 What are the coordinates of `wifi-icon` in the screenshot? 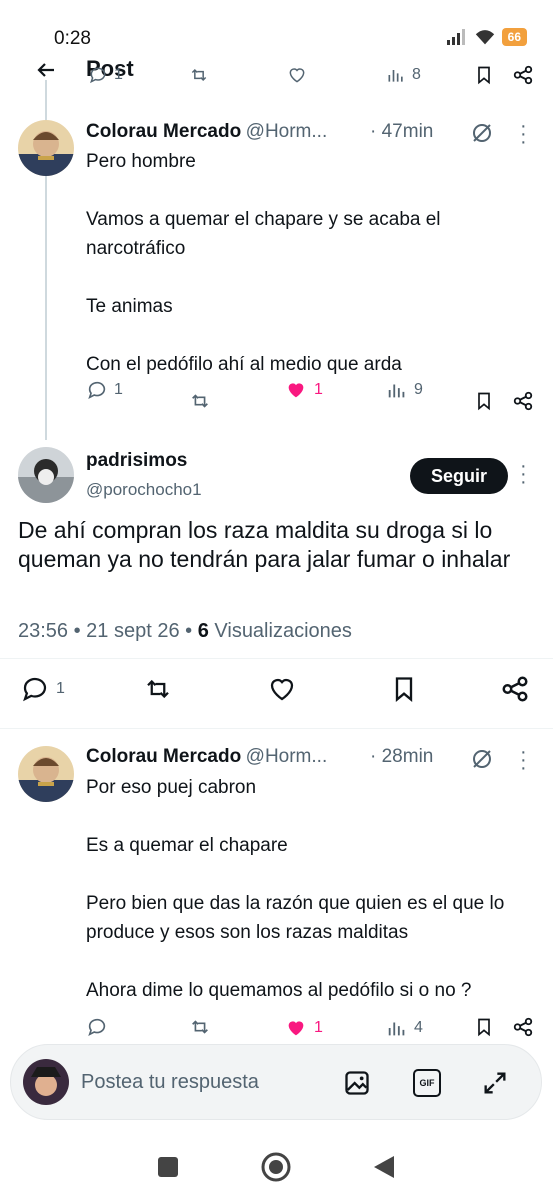 It's located at (484, 37).